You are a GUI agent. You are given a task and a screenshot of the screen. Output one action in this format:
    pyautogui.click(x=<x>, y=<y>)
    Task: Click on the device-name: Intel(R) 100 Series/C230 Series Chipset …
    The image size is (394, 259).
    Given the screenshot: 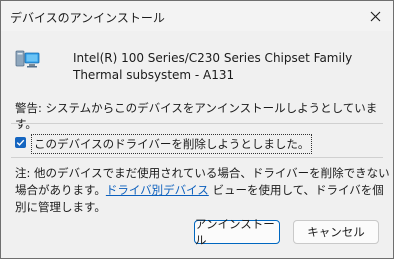 What is the action you would take?
    pyautogui.click(x=213, y=66)
    